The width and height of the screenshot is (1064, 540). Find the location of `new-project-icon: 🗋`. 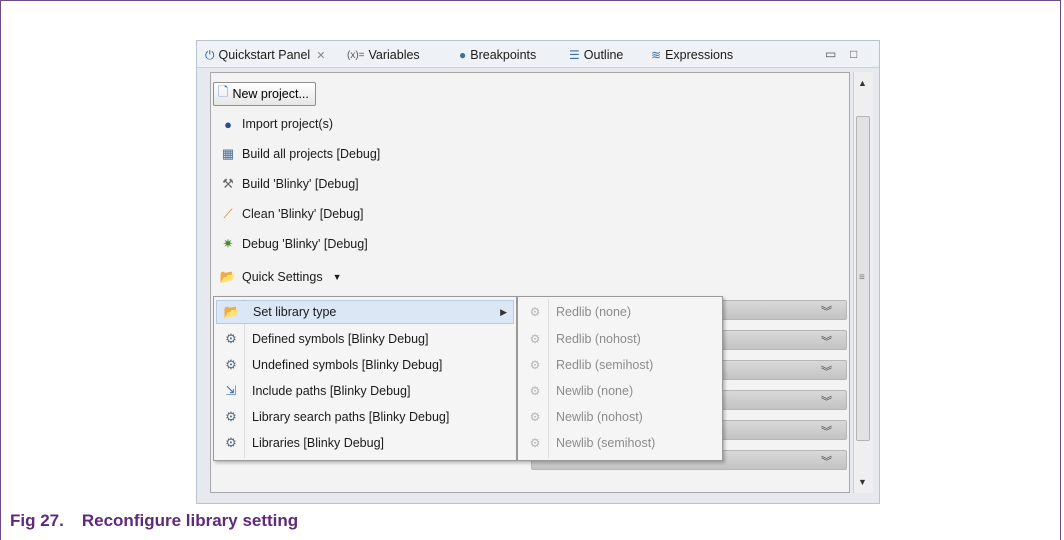

new-project-icon: 🗋 is located at coordinates (223, 91).